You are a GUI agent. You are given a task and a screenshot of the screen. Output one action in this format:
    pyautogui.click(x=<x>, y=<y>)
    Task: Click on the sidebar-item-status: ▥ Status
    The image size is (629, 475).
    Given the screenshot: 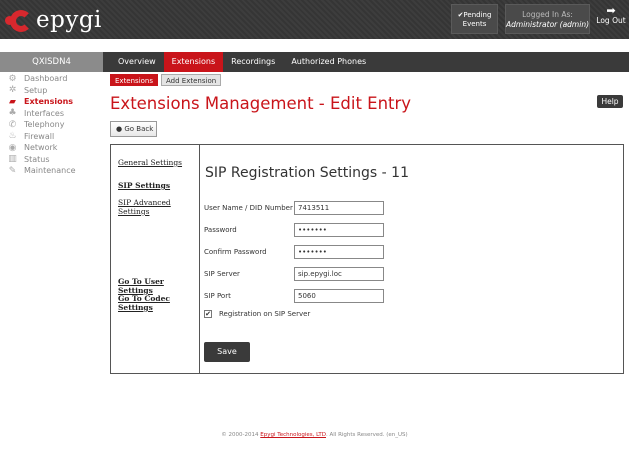 What is the action you would take?
    pyautogui.click(x=51, y=160)
    